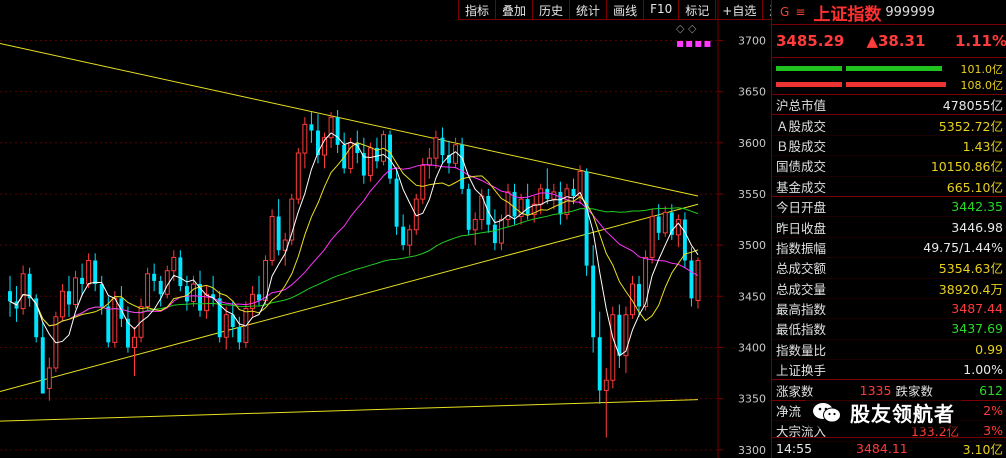 This screenshot has height=458, width=1006. I want to click on y-tick-label: 3600, so click(752, 143).